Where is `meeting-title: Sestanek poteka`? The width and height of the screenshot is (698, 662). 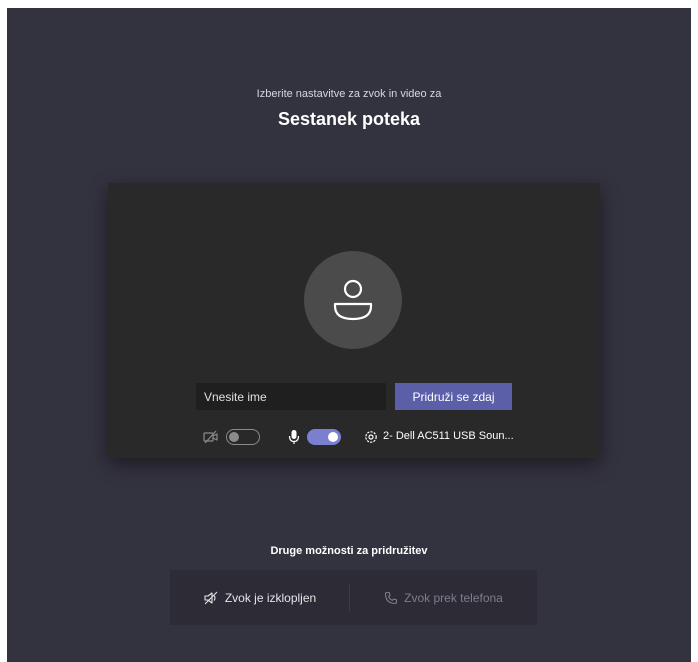 meeting-title: Sestanek poteka is located at coordinates (349, 119).